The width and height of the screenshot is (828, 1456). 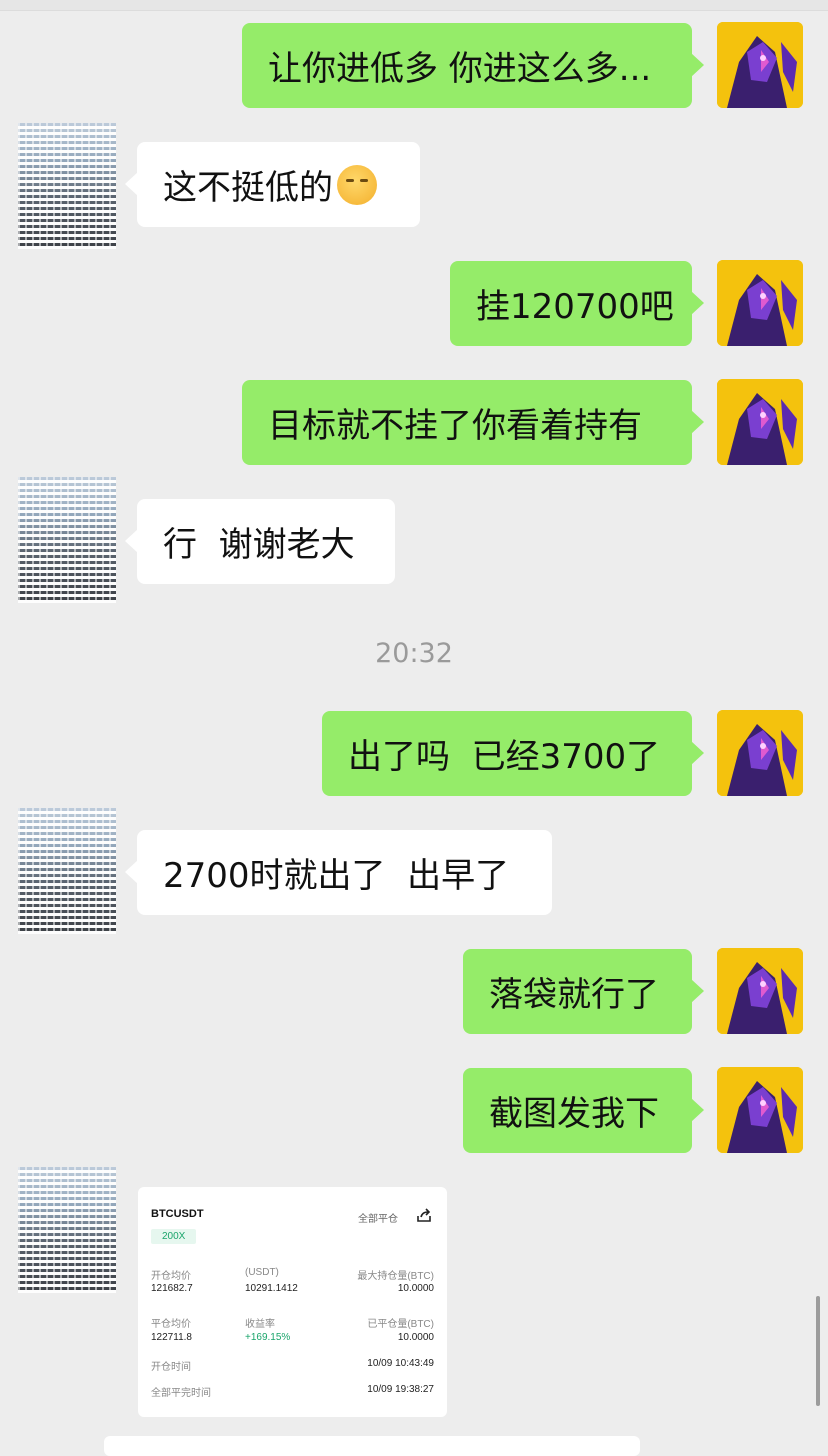 What do you see at coordinates (260, 1324) in the screenshot?
I see `return-rate-label: 收益率` at bounding box center [260, 1324].